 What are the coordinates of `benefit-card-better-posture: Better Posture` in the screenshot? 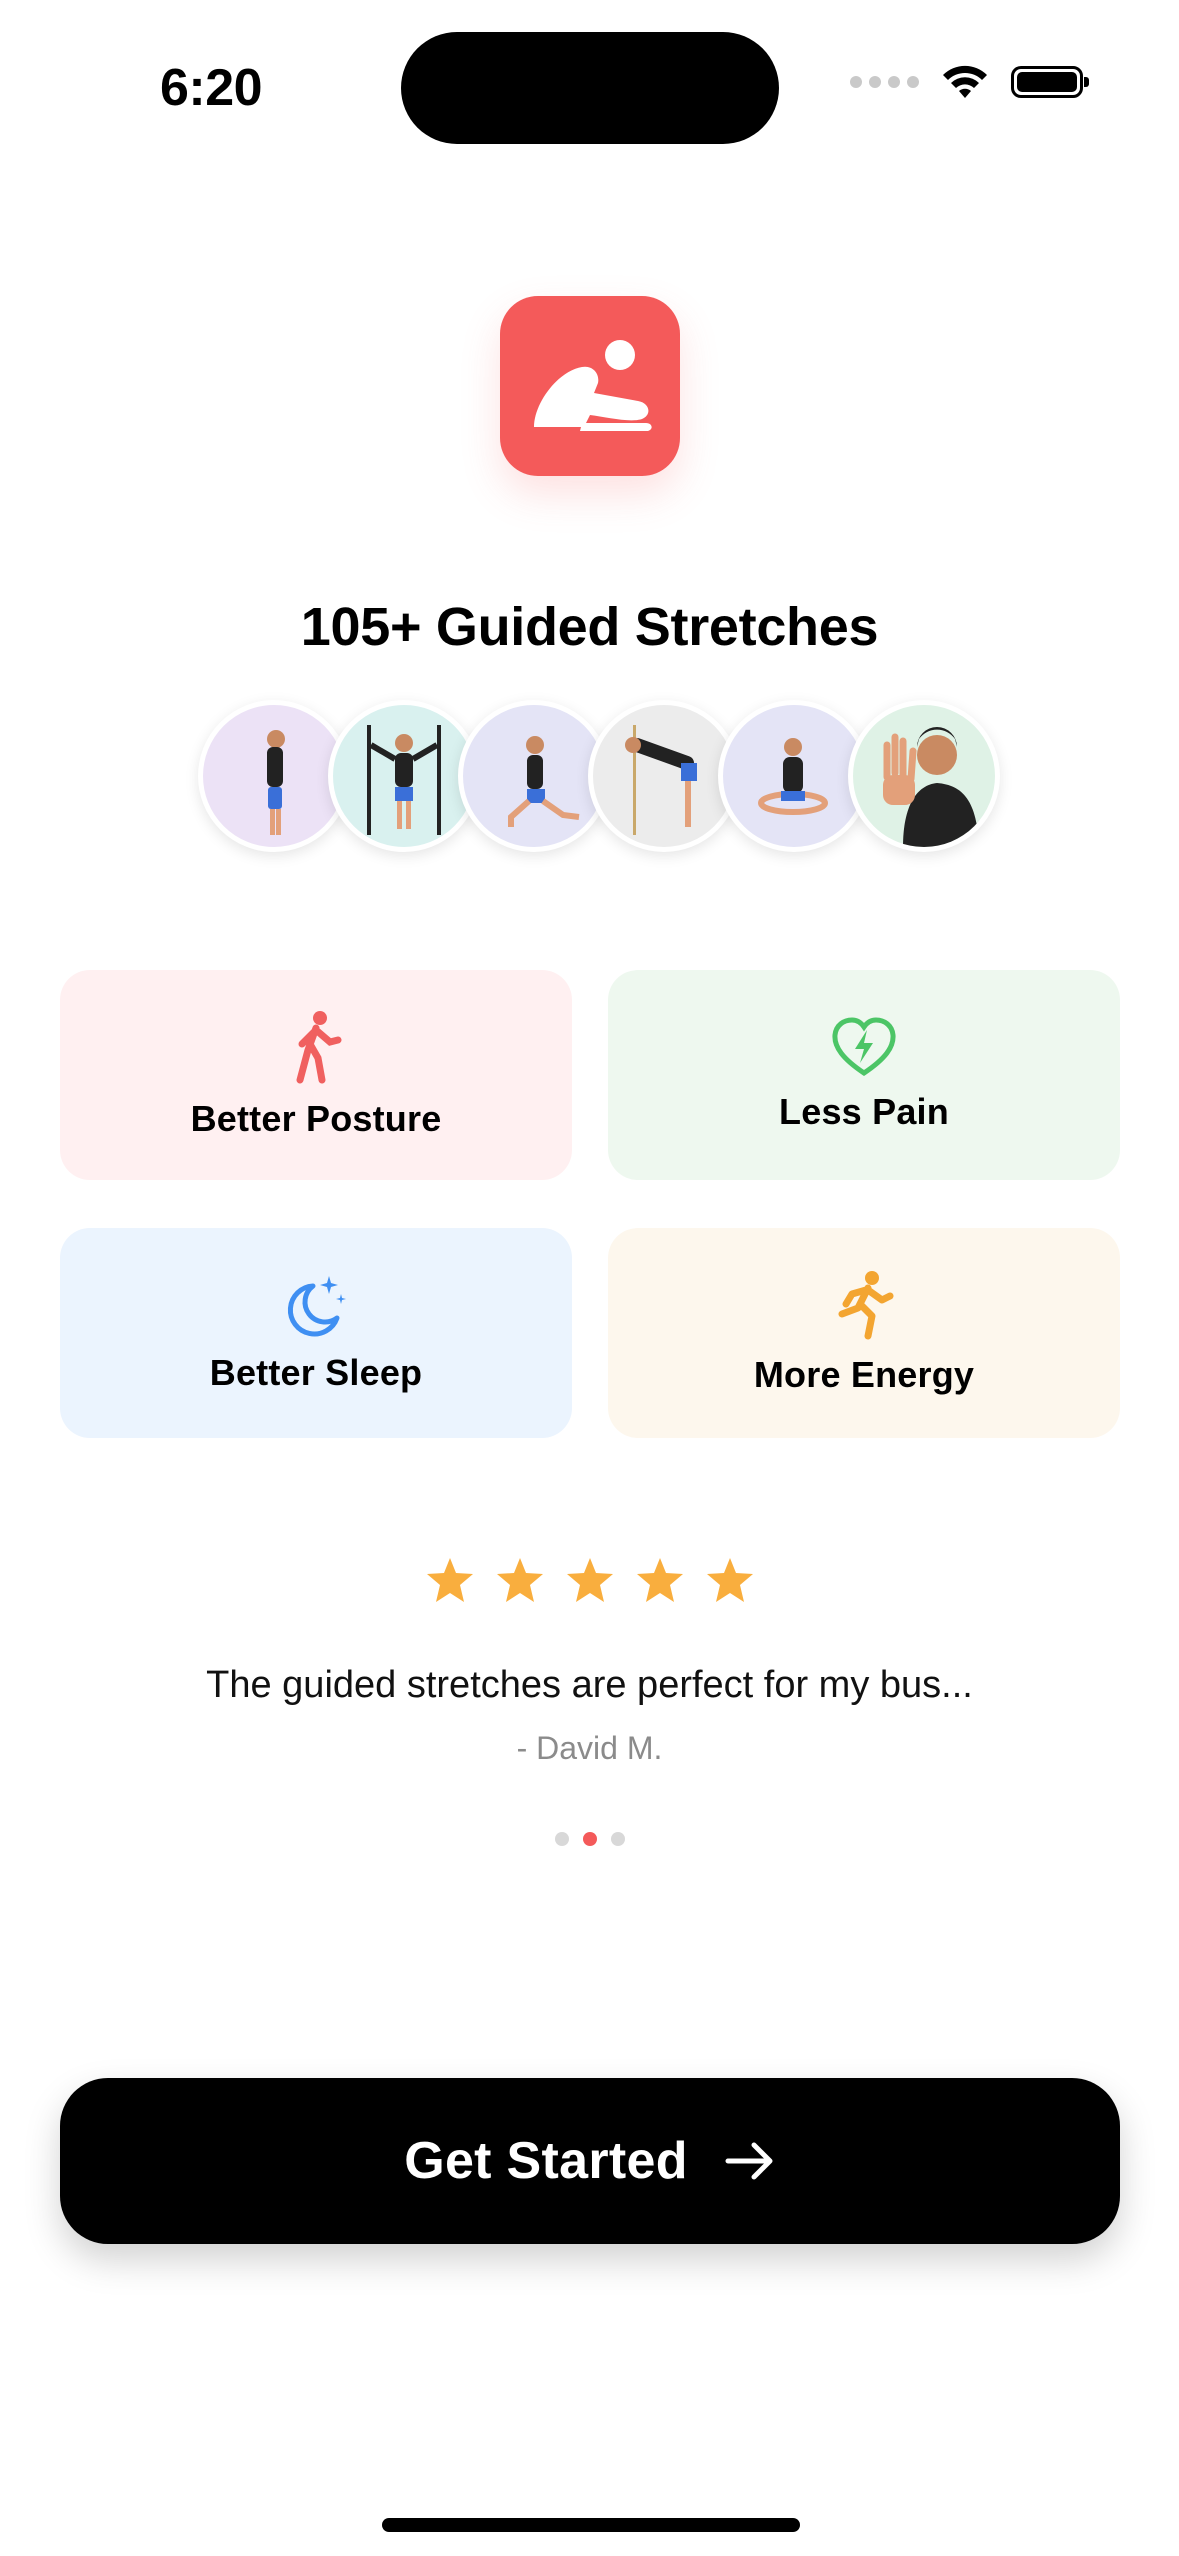 It's located at (316, 1075).